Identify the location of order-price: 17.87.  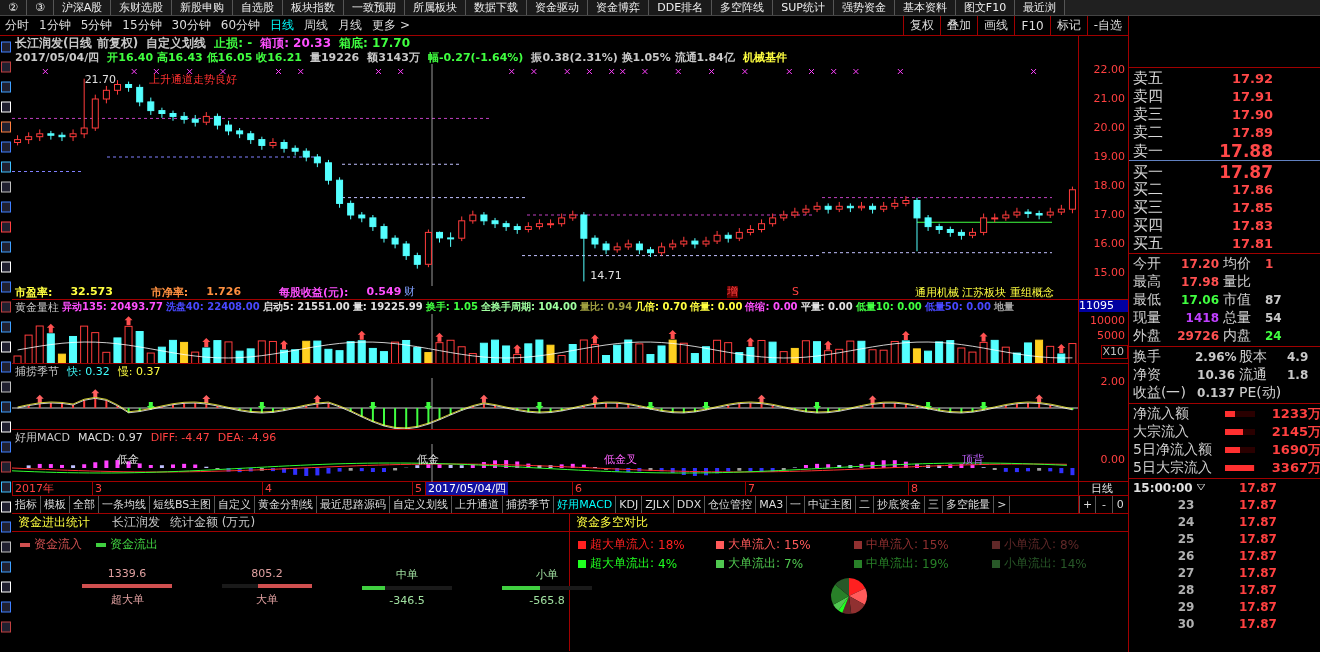
(1245, 172).